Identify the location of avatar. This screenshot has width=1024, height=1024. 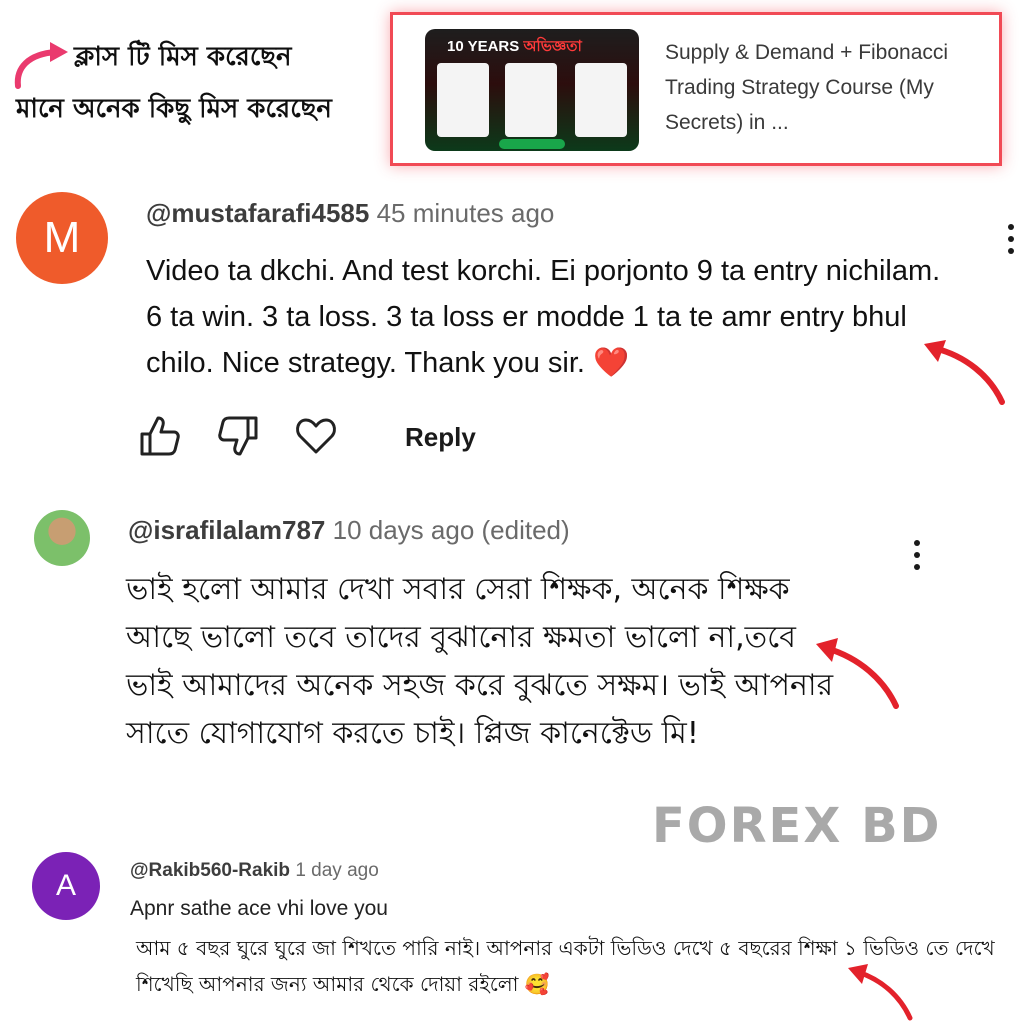
(62, 538).